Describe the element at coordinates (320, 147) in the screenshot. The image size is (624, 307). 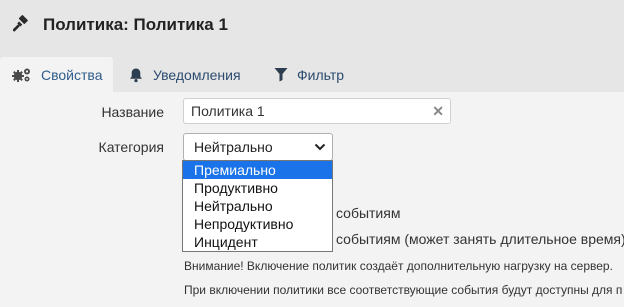
I see `chevron-down-icon` at that location.